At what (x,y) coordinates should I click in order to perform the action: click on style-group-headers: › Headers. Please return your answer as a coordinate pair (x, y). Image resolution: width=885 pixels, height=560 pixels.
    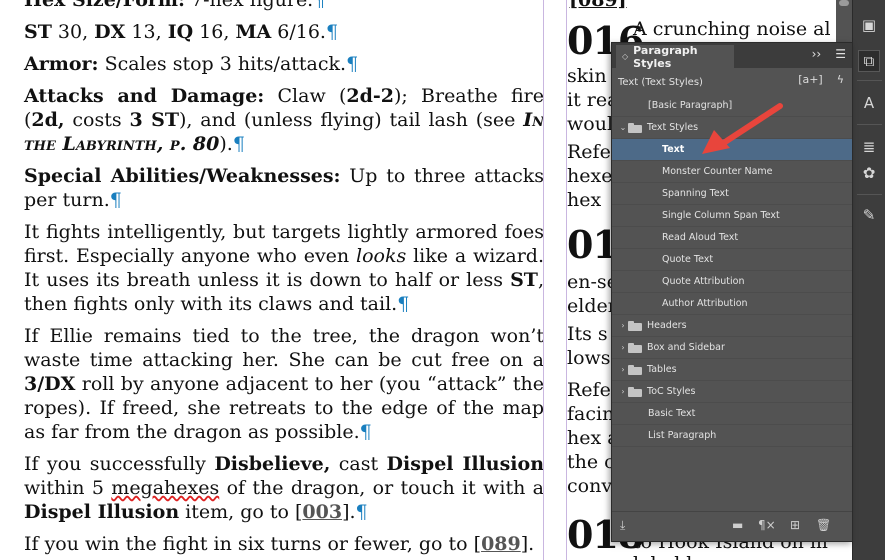
    Looking at the image, I should click on (732, 326).